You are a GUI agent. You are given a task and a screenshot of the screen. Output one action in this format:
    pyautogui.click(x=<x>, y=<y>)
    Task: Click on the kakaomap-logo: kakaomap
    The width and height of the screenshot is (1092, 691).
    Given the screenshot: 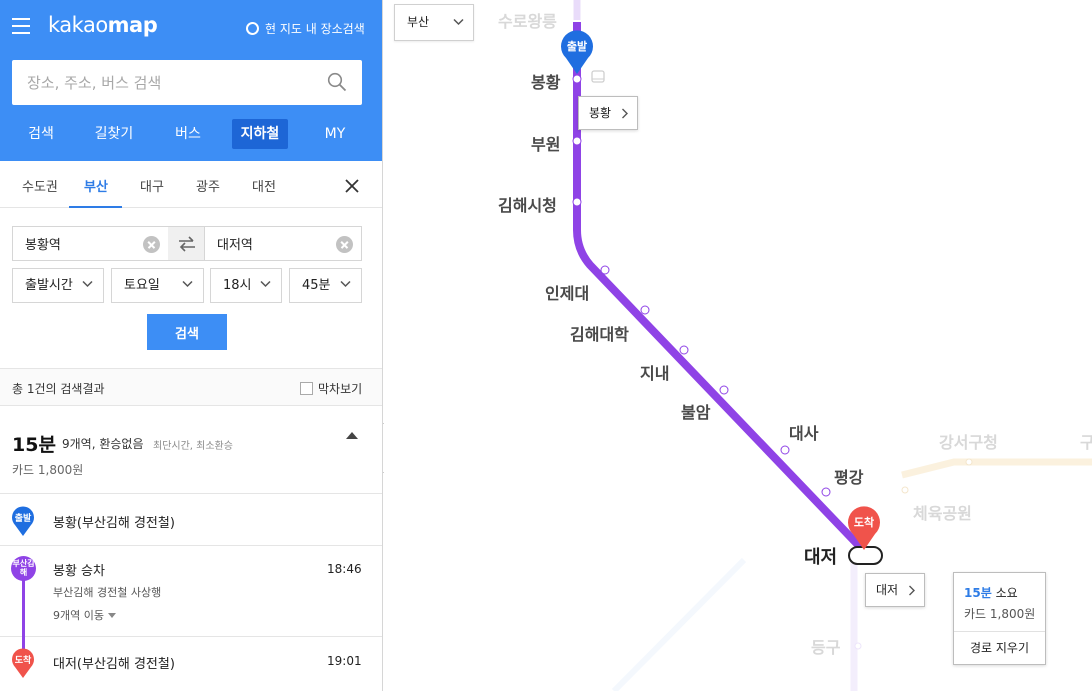 What is the action you would take?
    pyautogui.click(x=103, y=25)
    